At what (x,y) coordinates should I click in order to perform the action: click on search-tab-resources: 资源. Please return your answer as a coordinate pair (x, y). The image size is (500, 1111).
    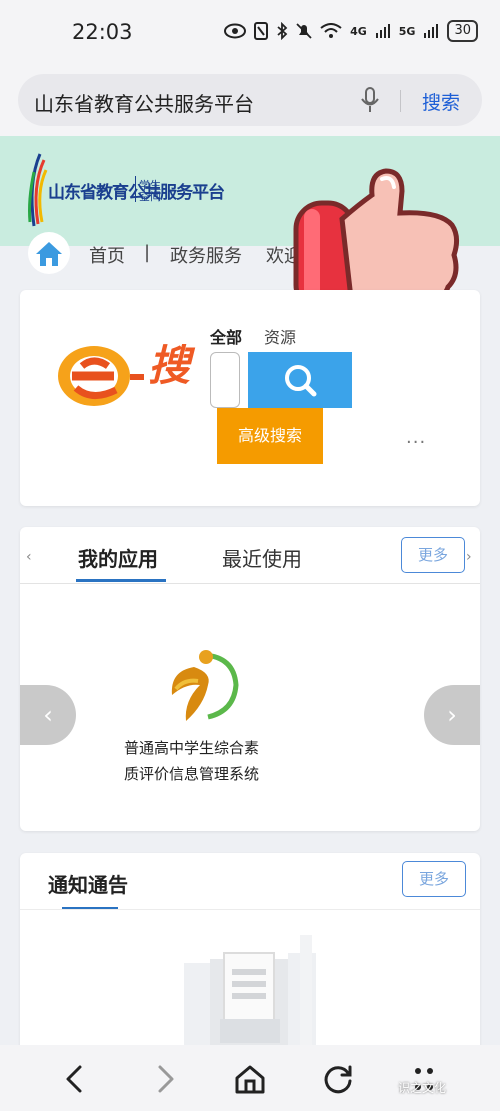
    Looking at the image, I should click on (280, 336).